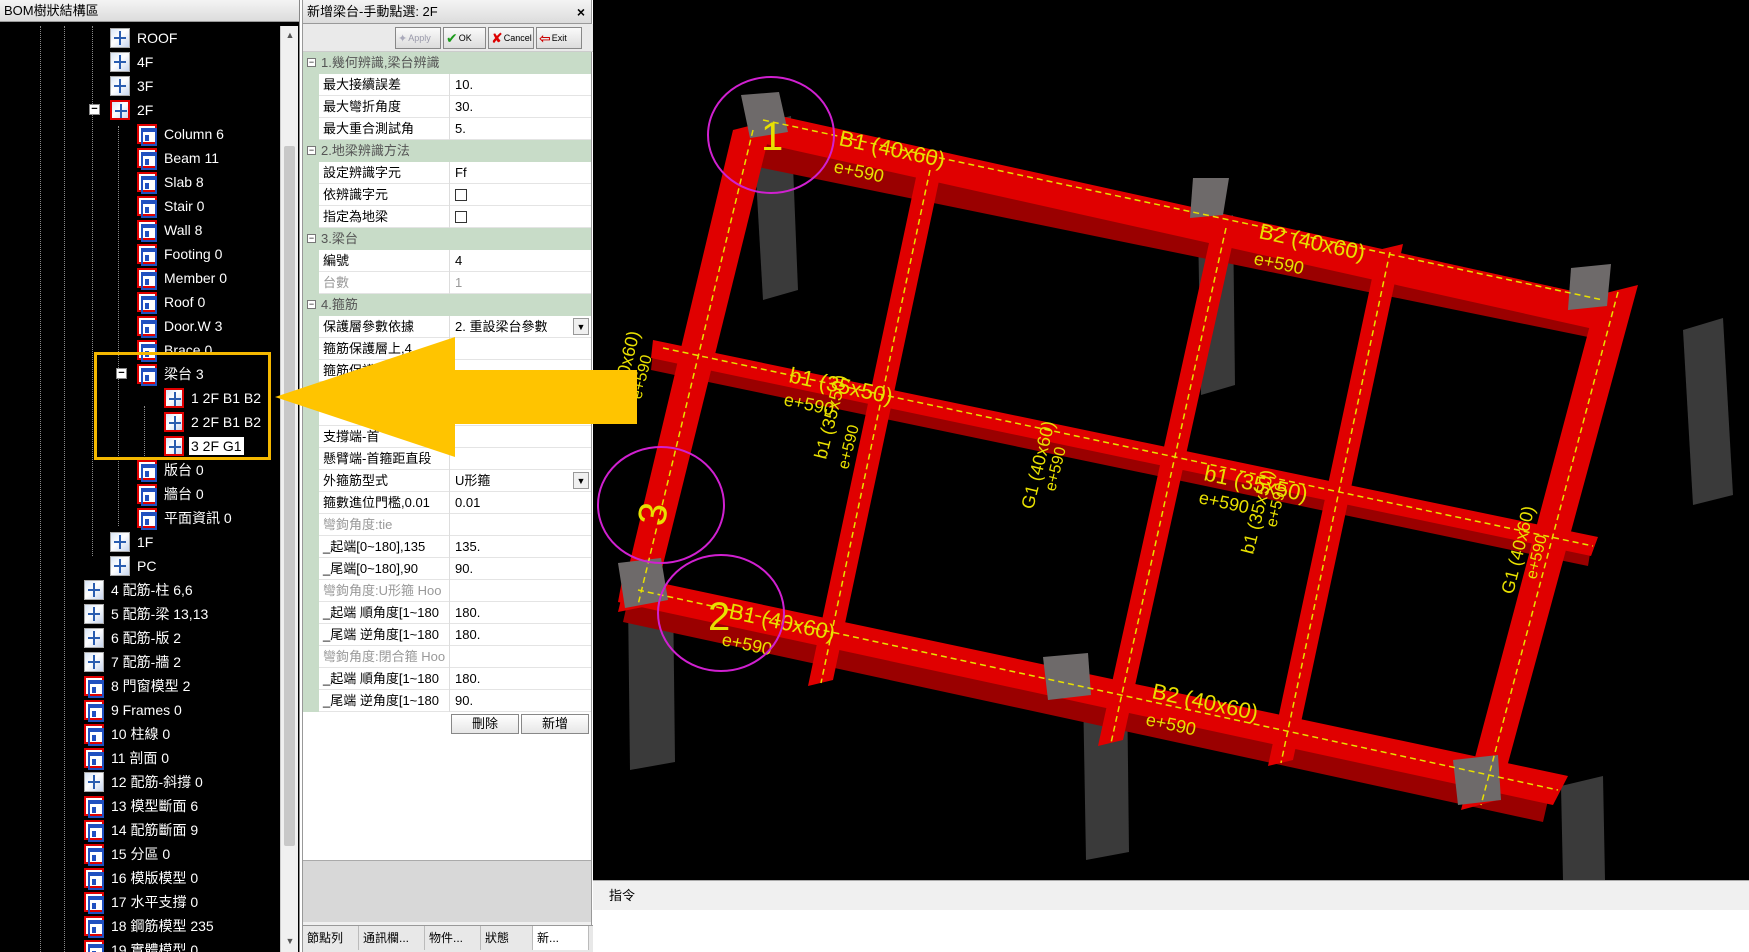 The height and width of the screenshot is (952, 1749). Describe the element at coordinates (132, 542) in the screenshot. I see `tree-item-1f: 1F` at that location.